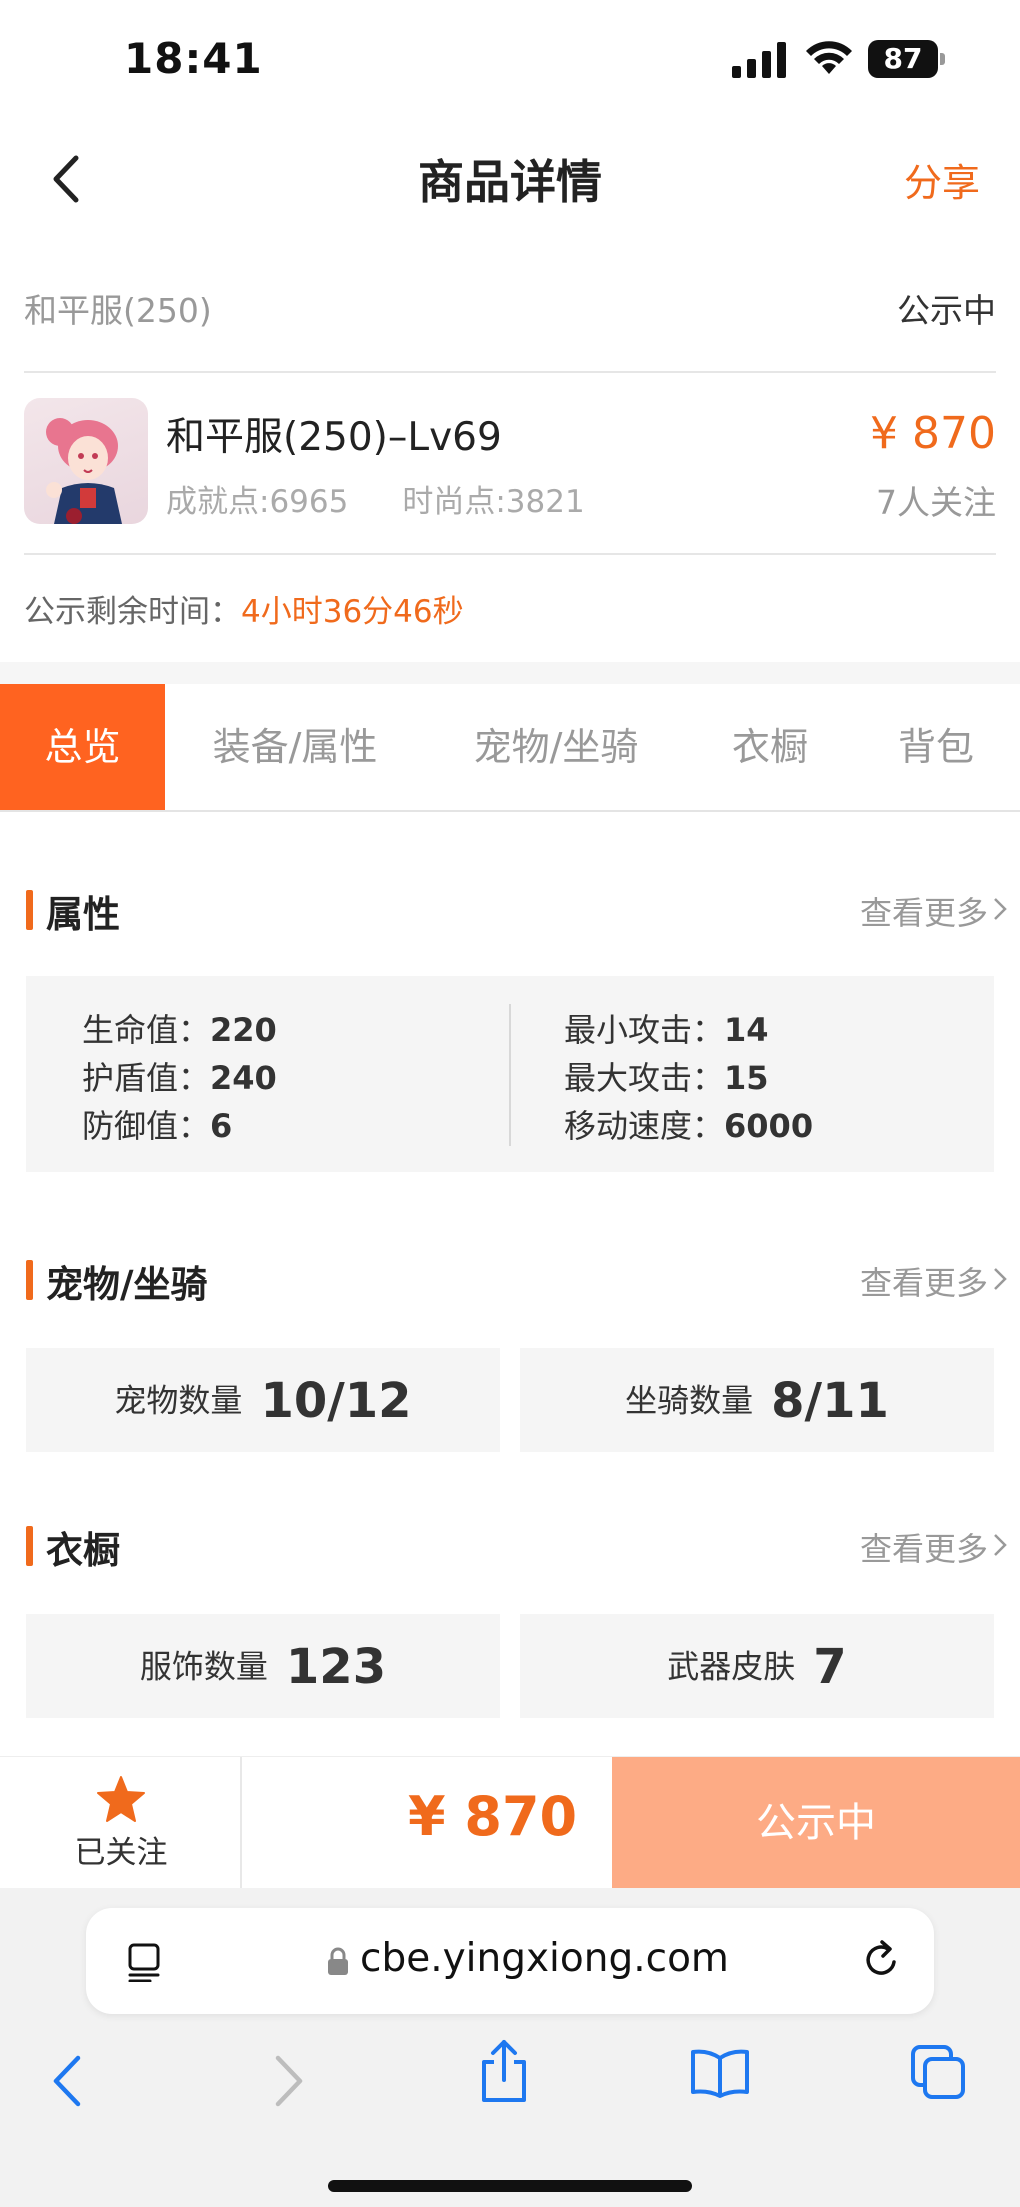 The width and height of the screenshot is (1020, 2207). Describe the element at coordinates (243, 1078) in the screenshot. I see `attribute-value: 240` at that location.